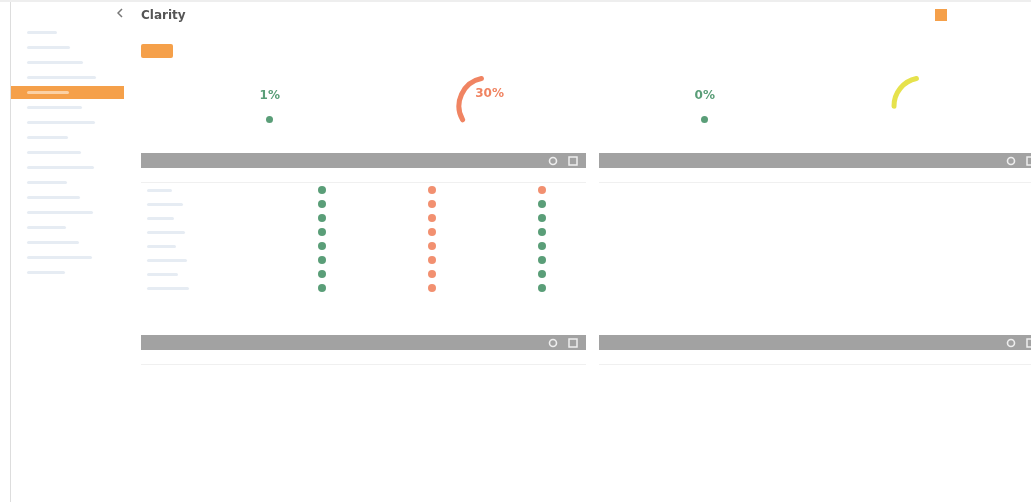 The width and height of the screenshot is (1031, 502). Describe the element at coordinates (120, 13) in the screenshot. I see `collapse-chevron-icon` at that location.